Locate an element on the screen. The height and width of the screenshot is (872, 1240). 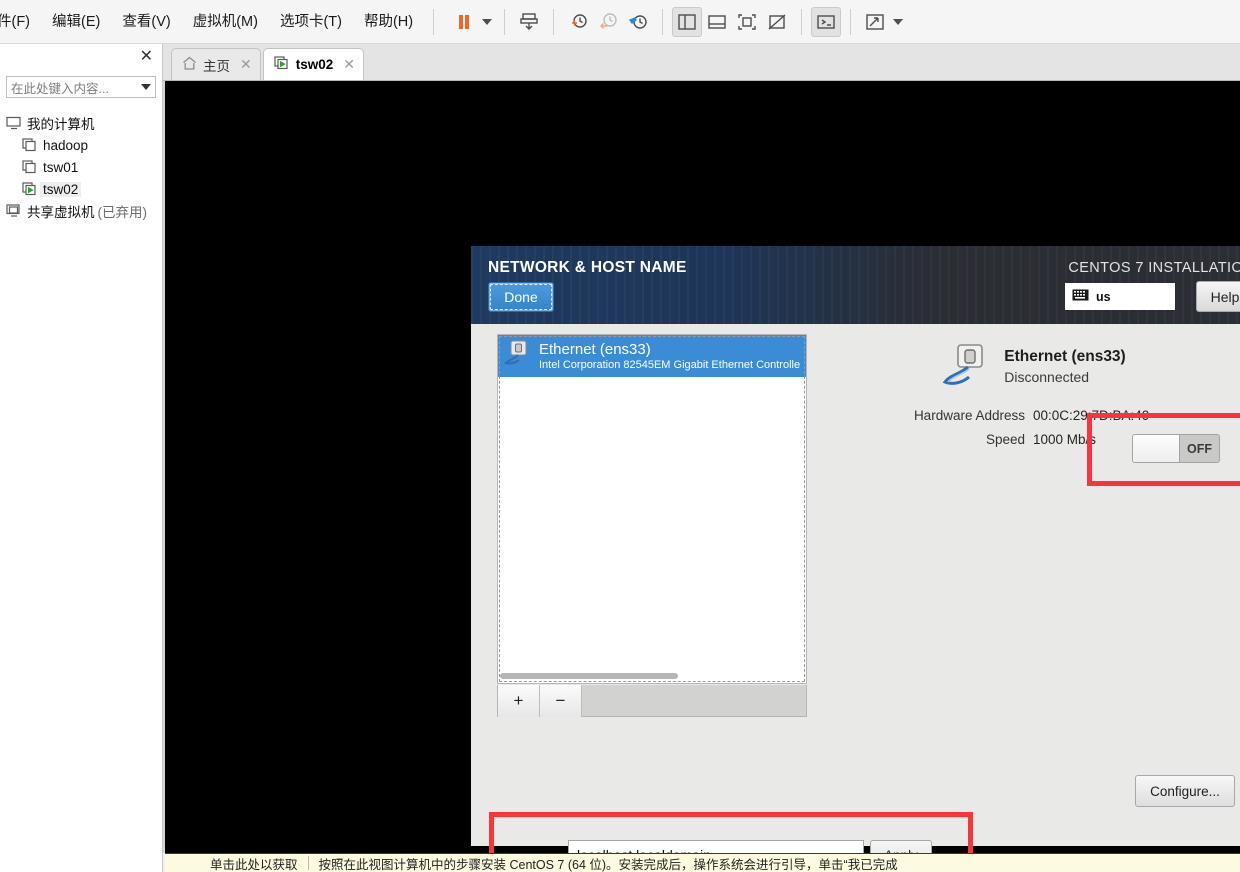
pause-dropdown-caret is located at coordinates (487, 22).